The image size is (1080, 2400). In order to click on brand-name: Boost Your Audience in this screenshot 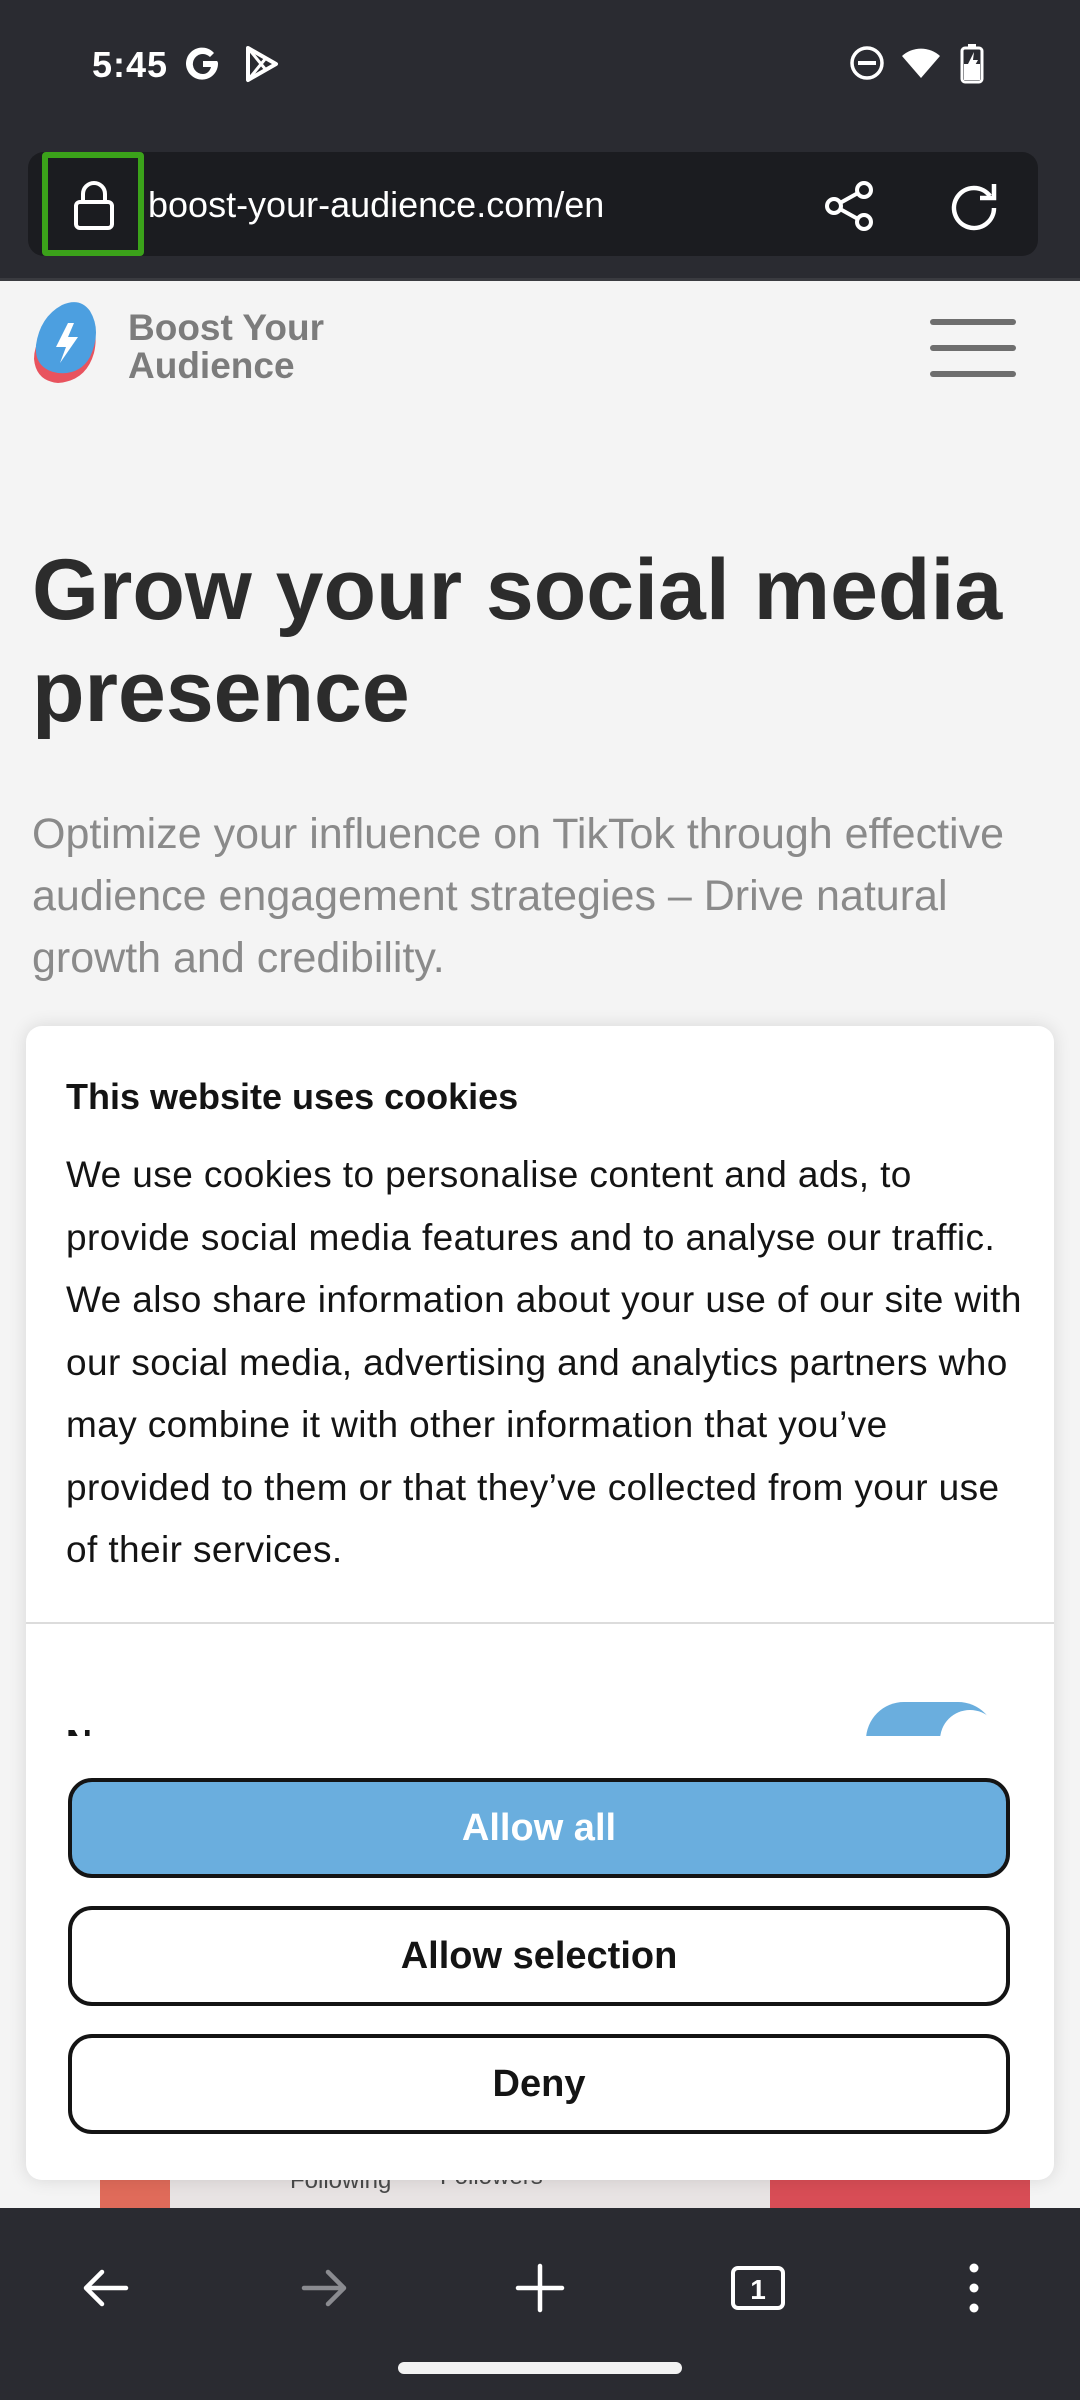, I will do `click(226, 347)`.